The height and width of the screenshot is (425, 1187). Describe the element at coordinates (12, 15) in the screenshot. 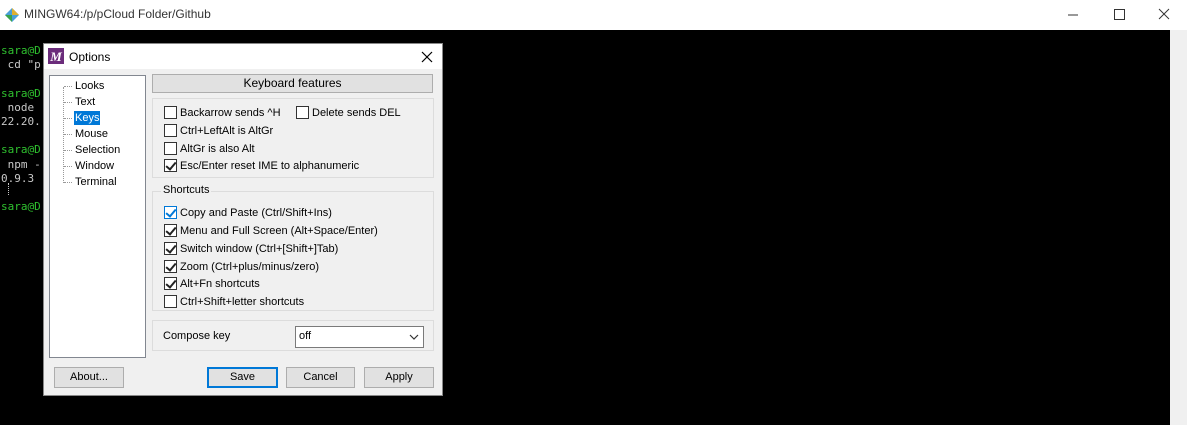

I see `mingw-app-icon` at that location.